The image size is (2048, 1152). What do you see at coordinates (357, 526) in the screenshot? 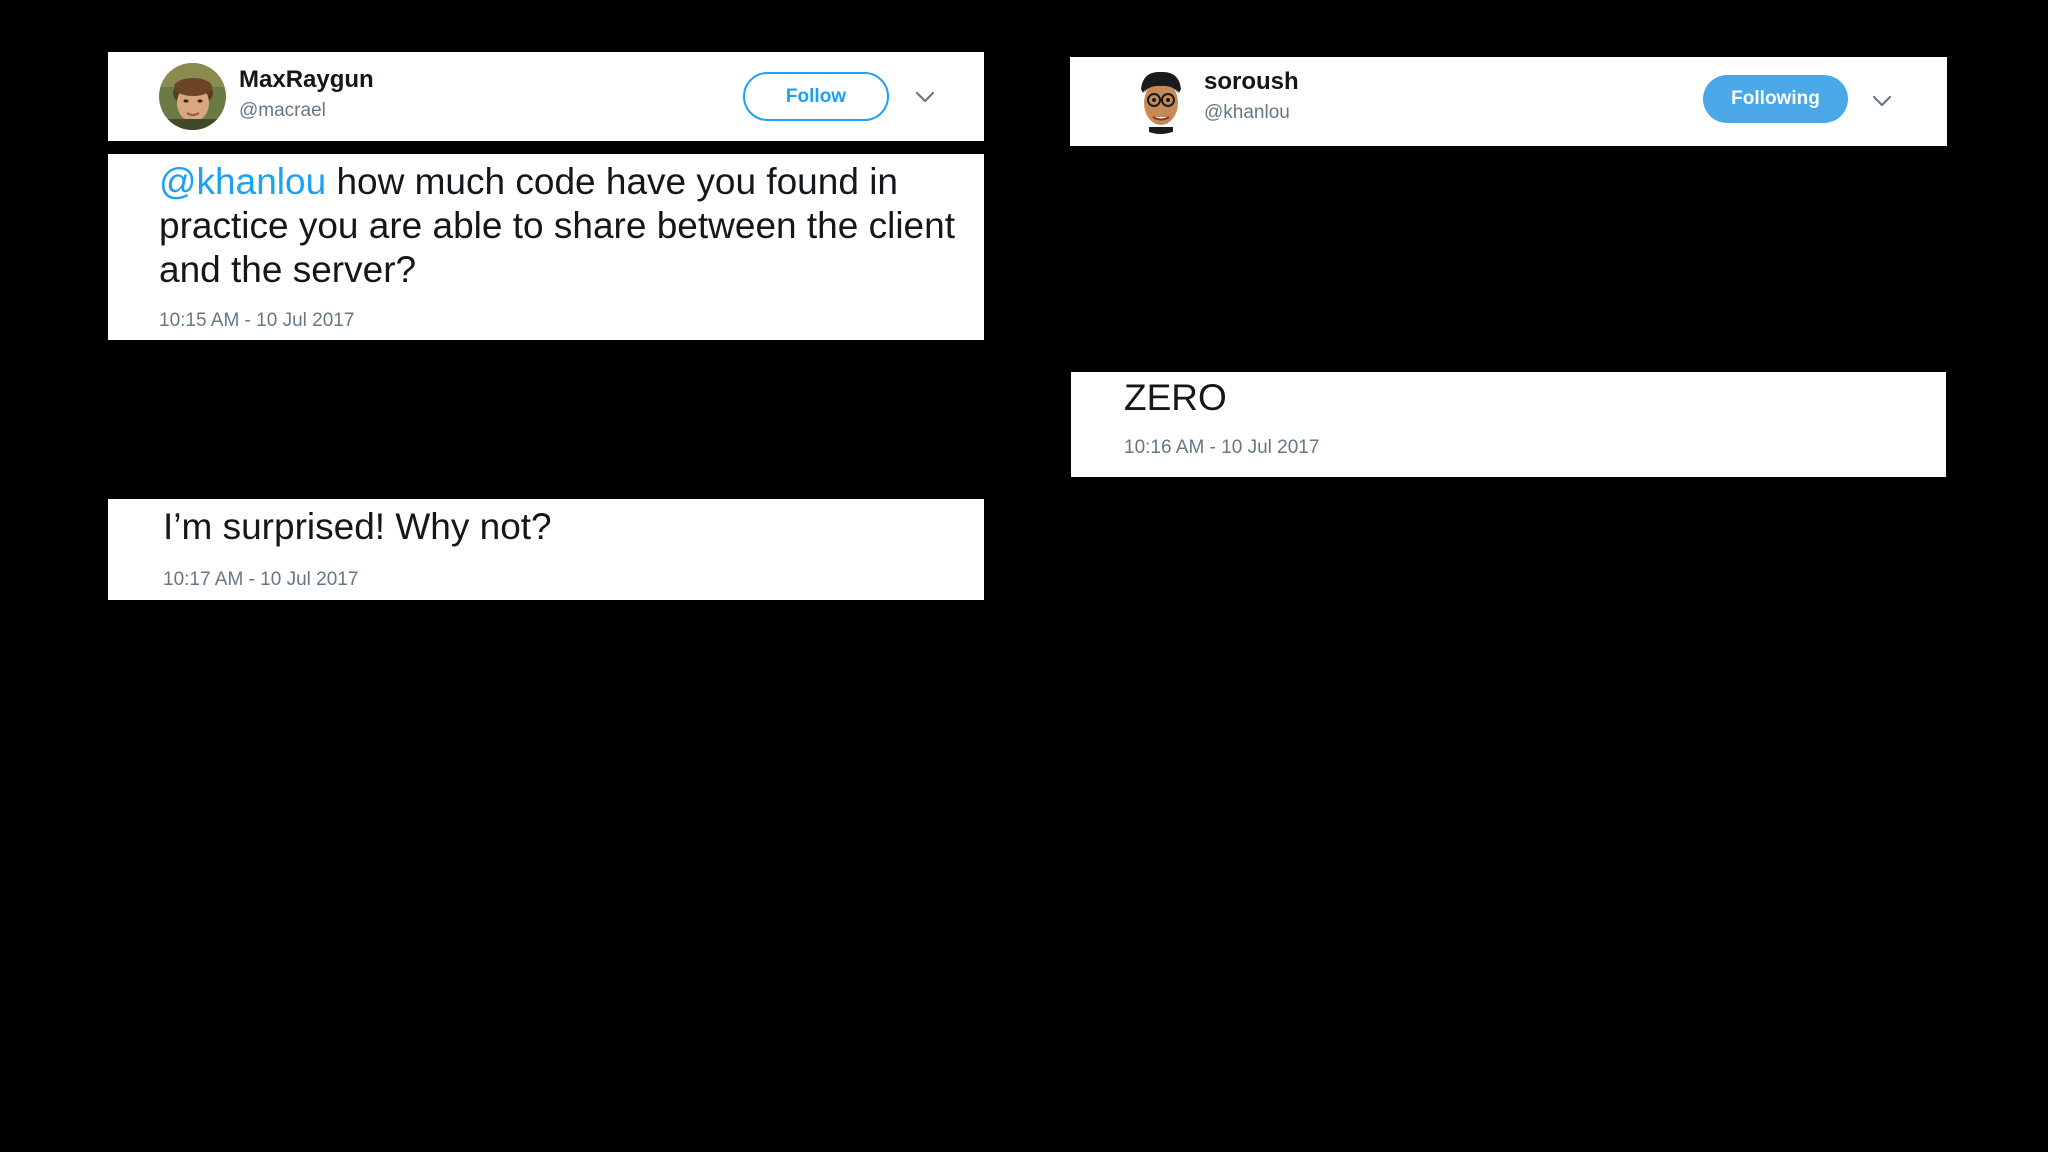
I see `tweet-text: I’m surprised! Why not?` at bounding box center [357, 526].